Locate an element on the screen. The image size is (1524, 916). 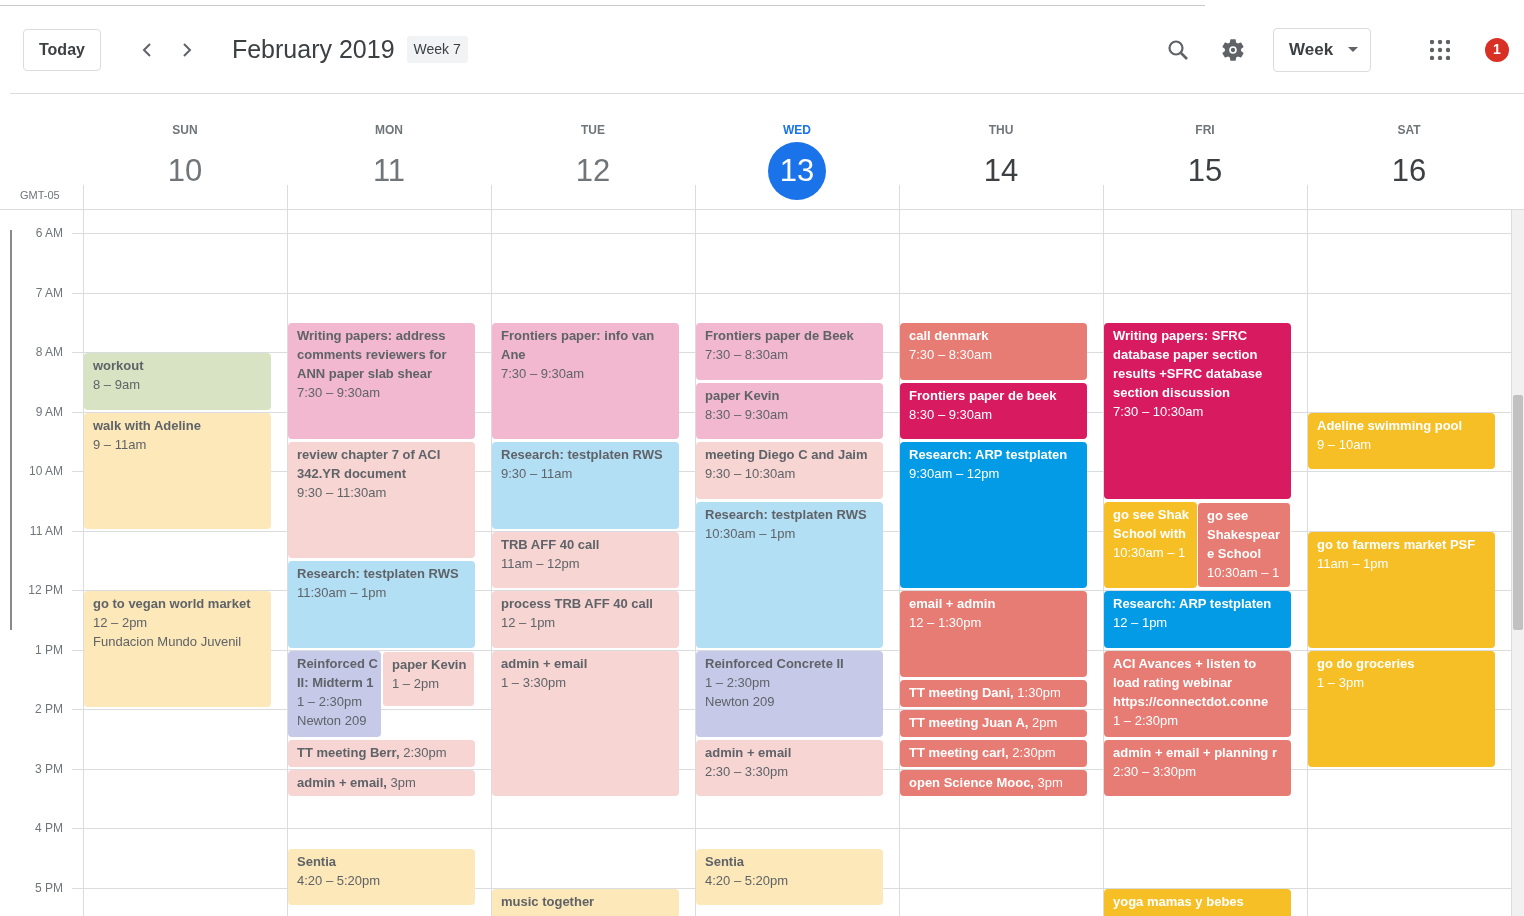
weekday-label: WED is located at coordinates (797, 130).